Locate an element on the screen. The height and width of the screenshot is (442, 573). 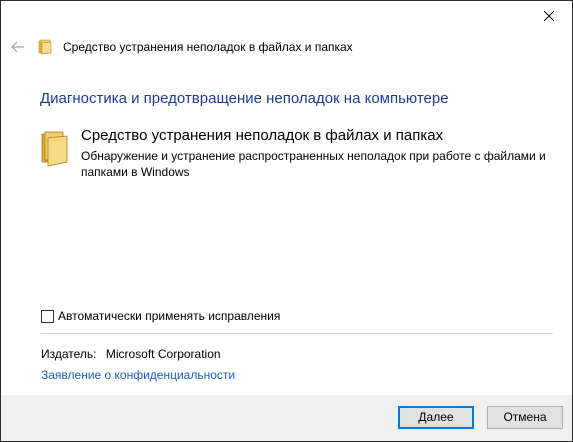
divider is located at coordinates (297, 333).